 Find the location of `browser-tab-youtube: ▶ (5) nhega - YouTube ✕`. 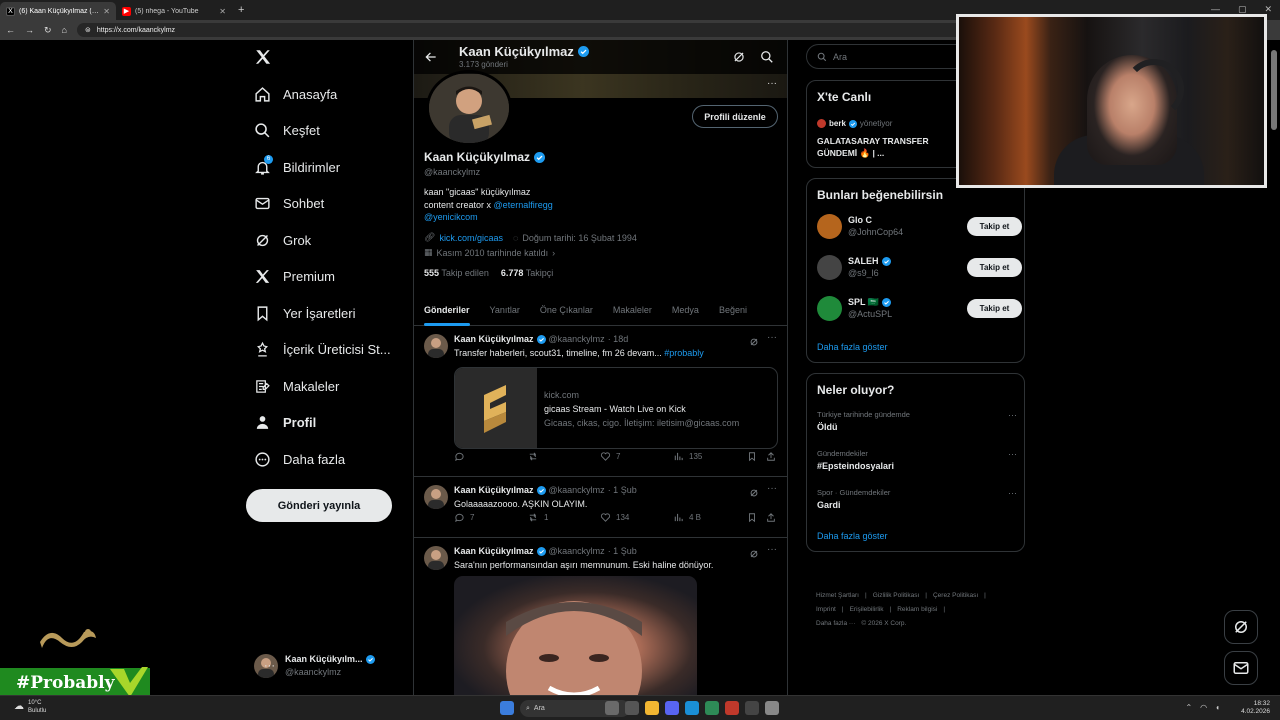

browser-tab-youtube: ▶ (5) nhega - YouTube ✕ is located at coordinates (174, 11).